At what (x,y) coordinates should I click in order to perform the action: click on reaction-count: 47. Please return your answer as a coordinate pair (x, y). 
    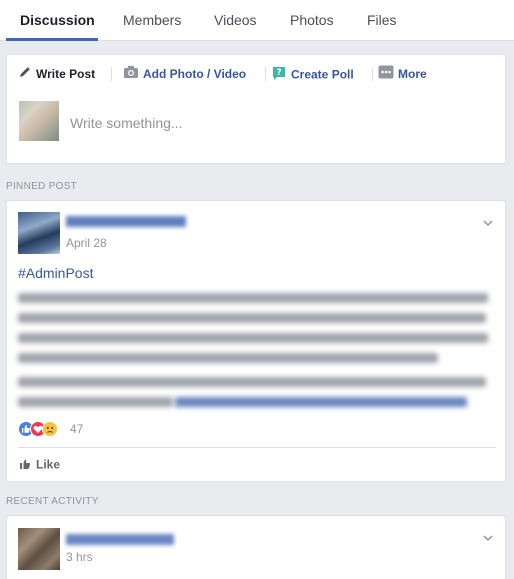
    Looking at the image, I should click on (77, 429).